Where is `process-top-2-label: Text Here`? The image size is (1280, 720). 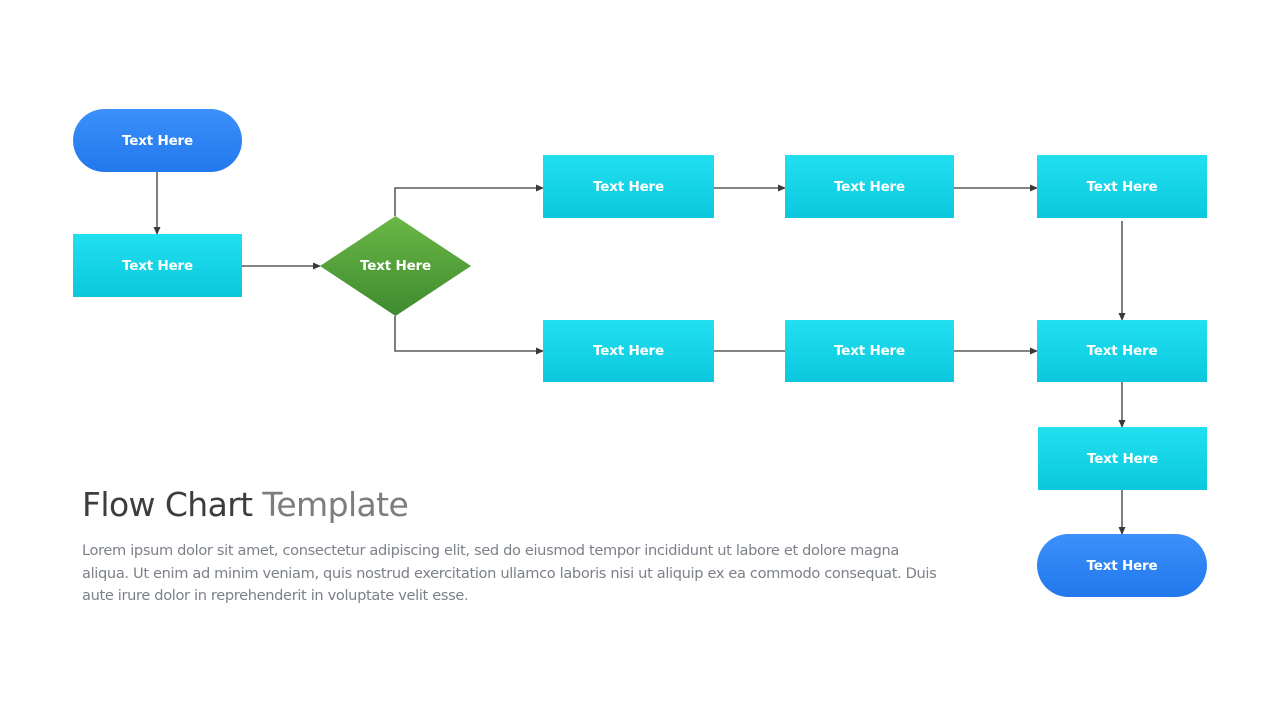 process-top-2-label: Text Here is located at coordinates (869, 186).